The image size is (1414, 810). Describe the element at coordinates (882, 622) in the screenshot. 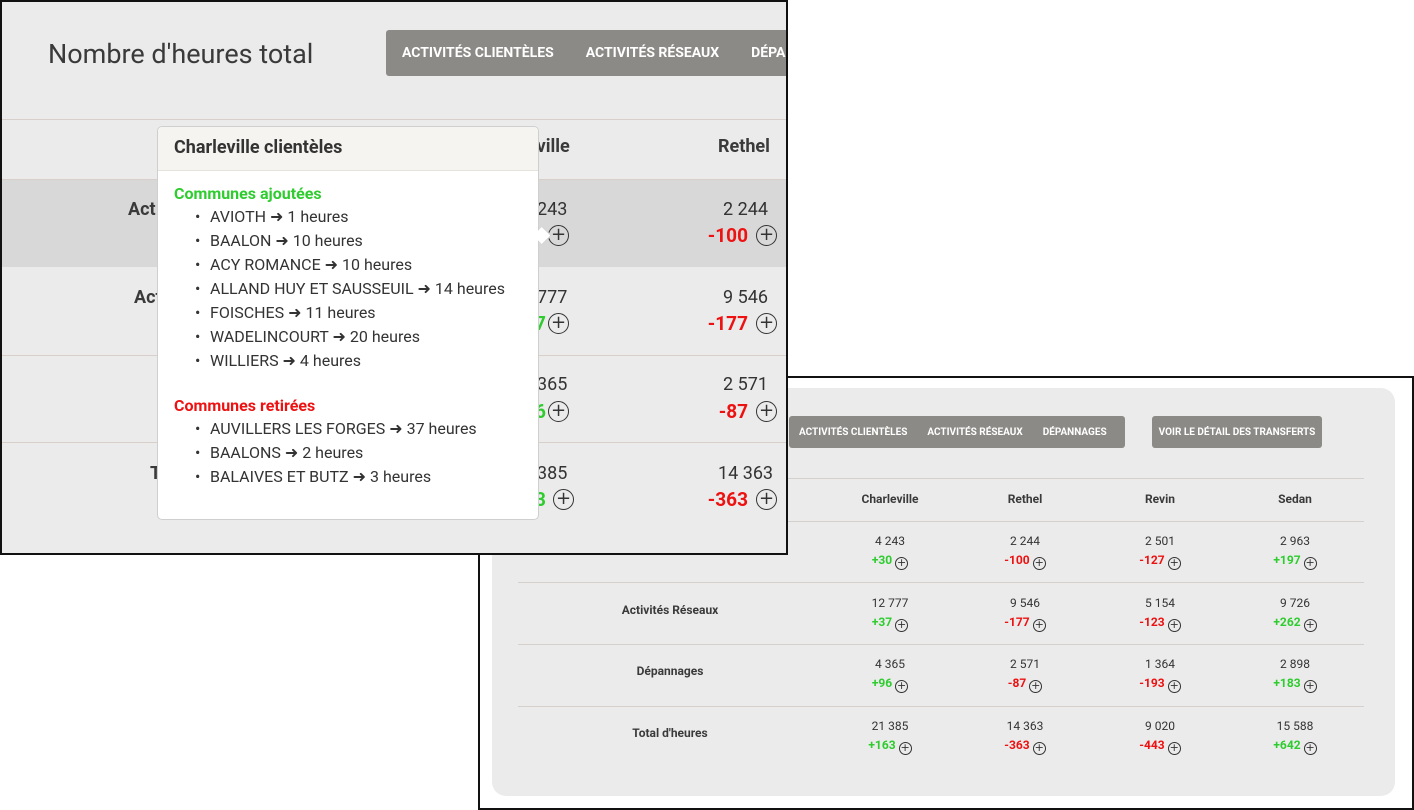

I see `delta-value: +37` at that location.